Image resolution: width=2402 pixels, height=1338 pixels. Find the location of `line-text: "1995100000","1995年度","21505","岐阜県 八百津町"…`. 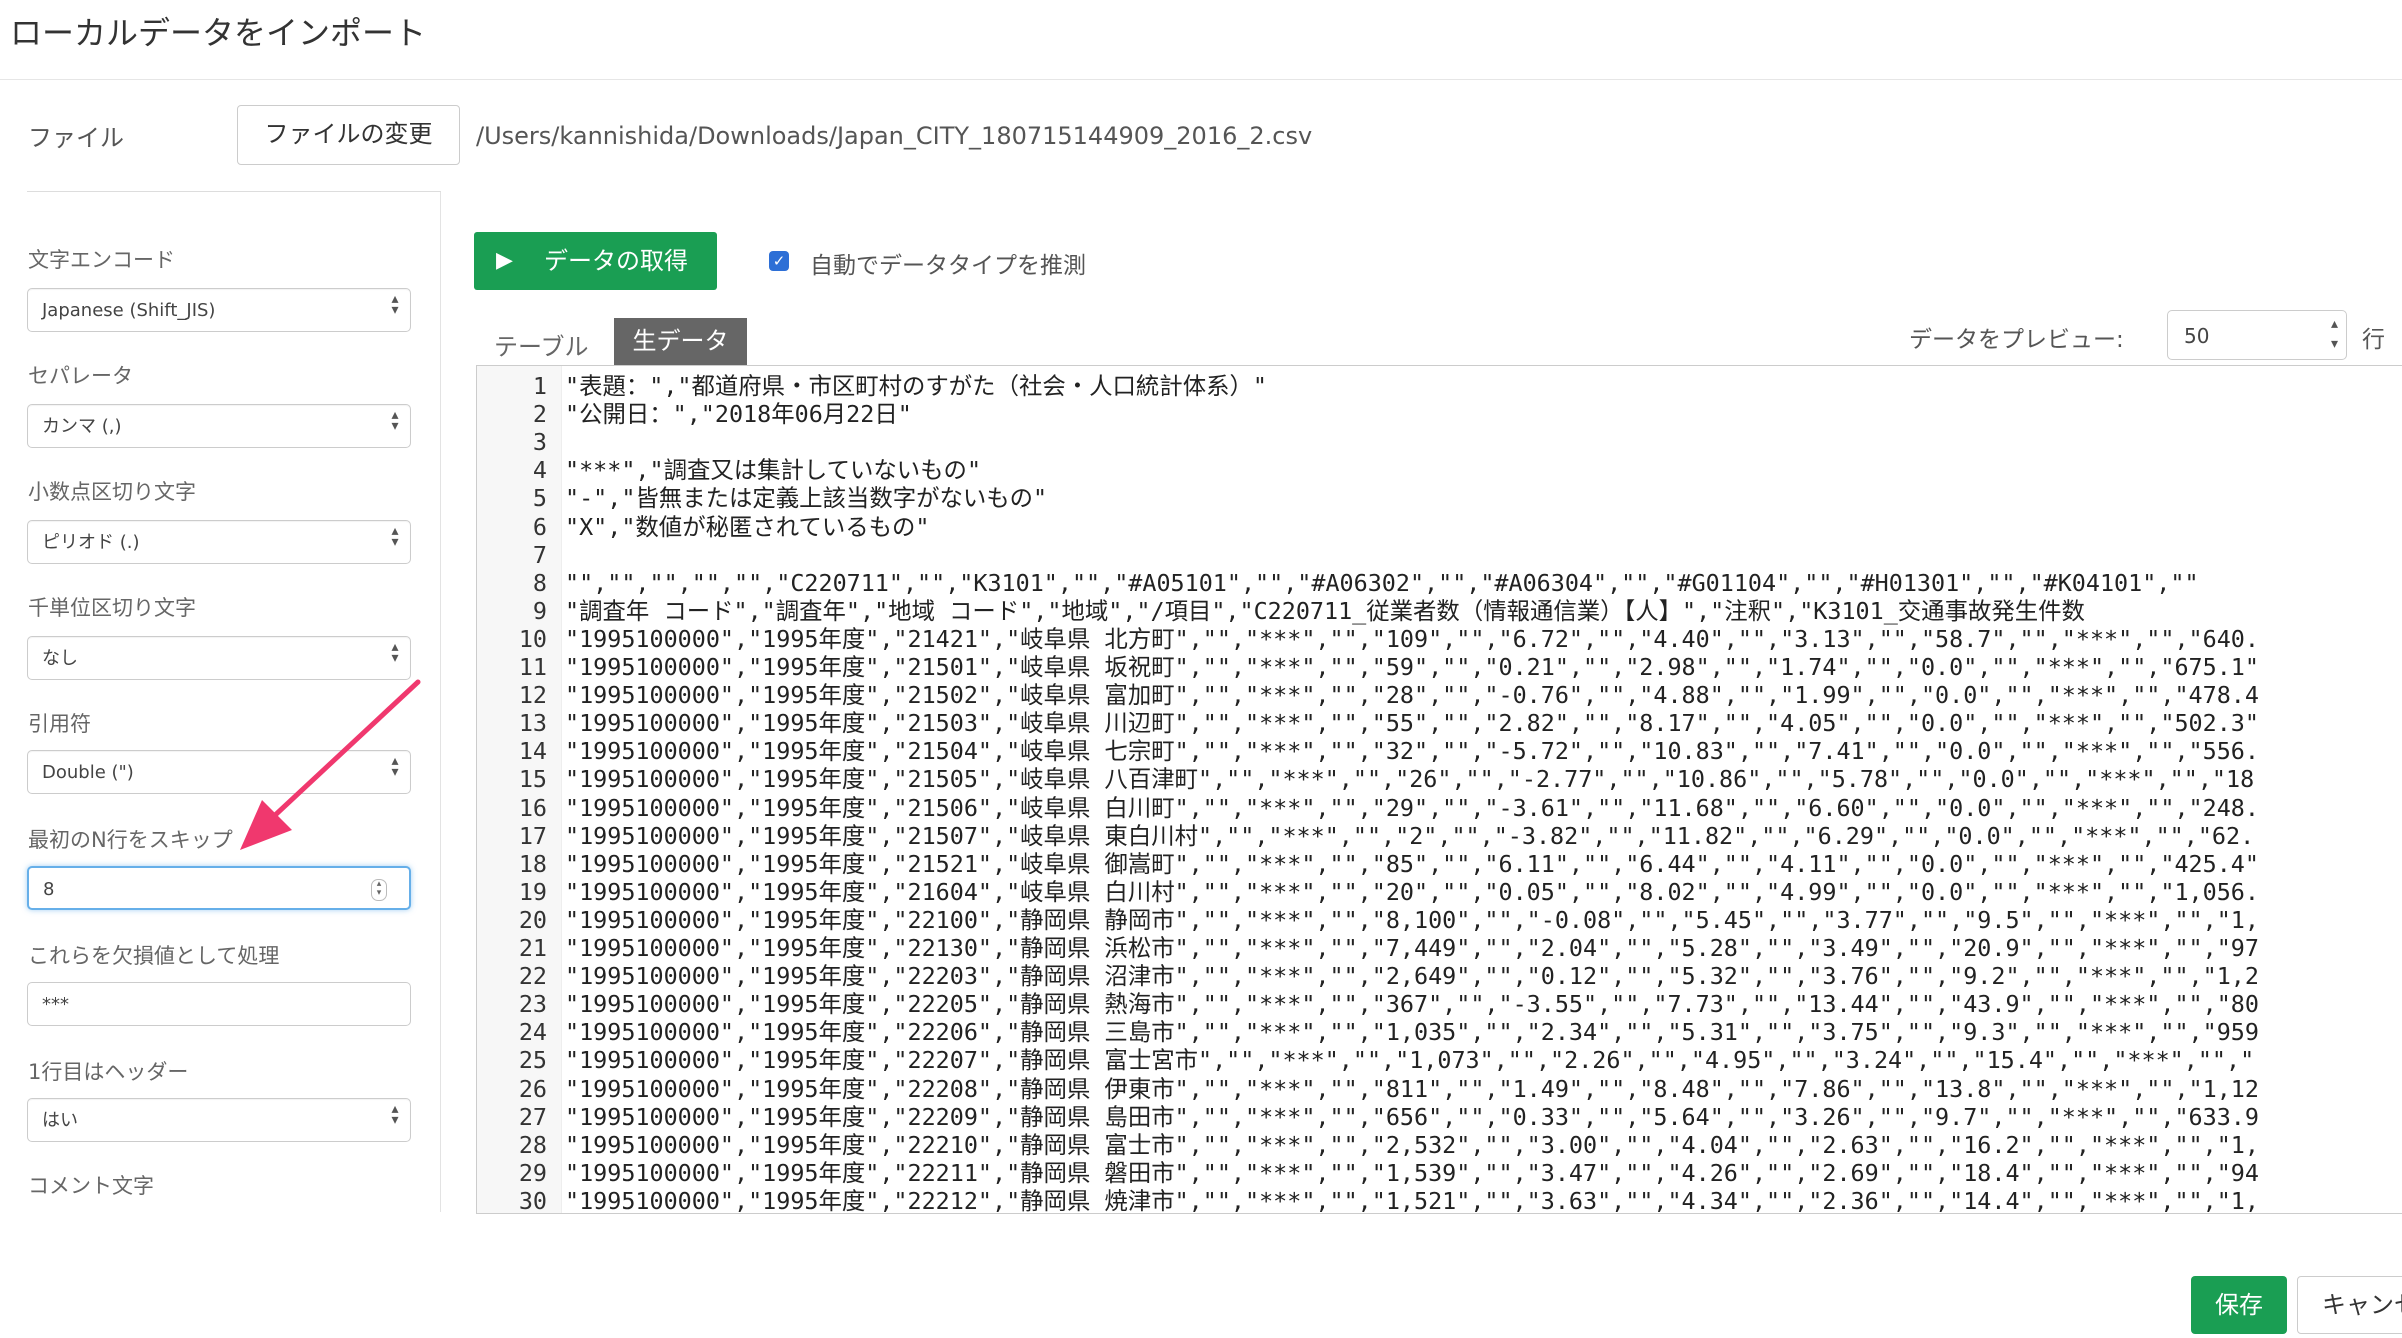

line-text: "1995100000","1995年度","21505","岐阜県 八百津町"… is located at coordinates (1410, 779).